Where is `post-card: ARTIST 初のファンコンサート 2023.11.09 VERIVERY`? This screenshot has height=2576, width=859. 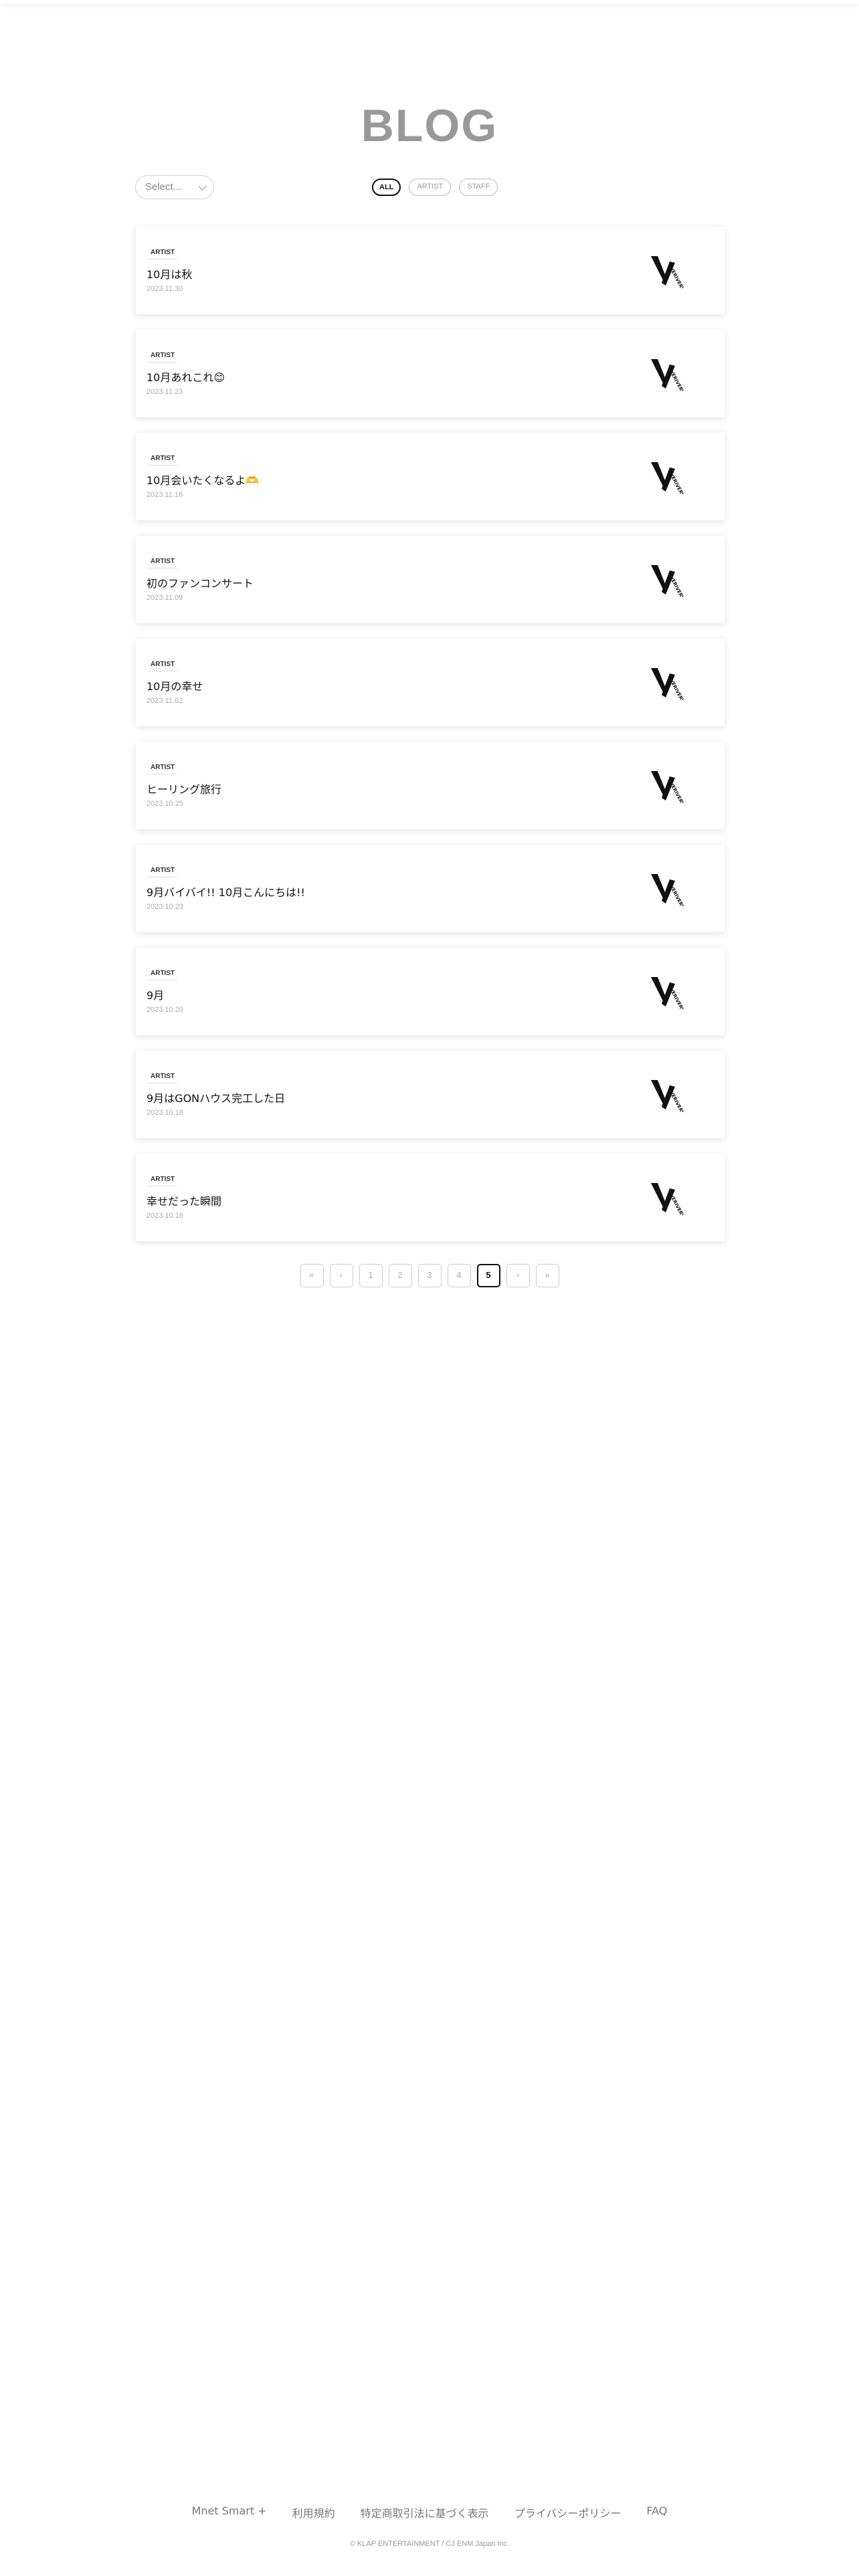
post-card: ARTIST 初のファンコンサート 2023.11.09 VERIVERY is located at coordinates (431, 579).